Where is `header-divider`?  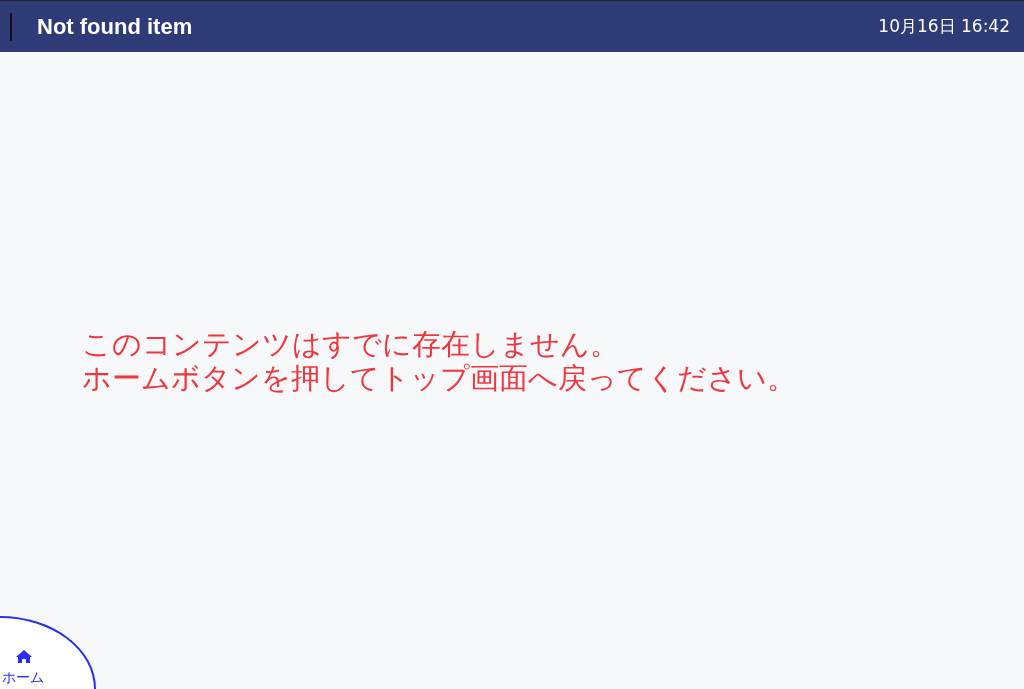 header-divider is located at coordinates (11, 26).